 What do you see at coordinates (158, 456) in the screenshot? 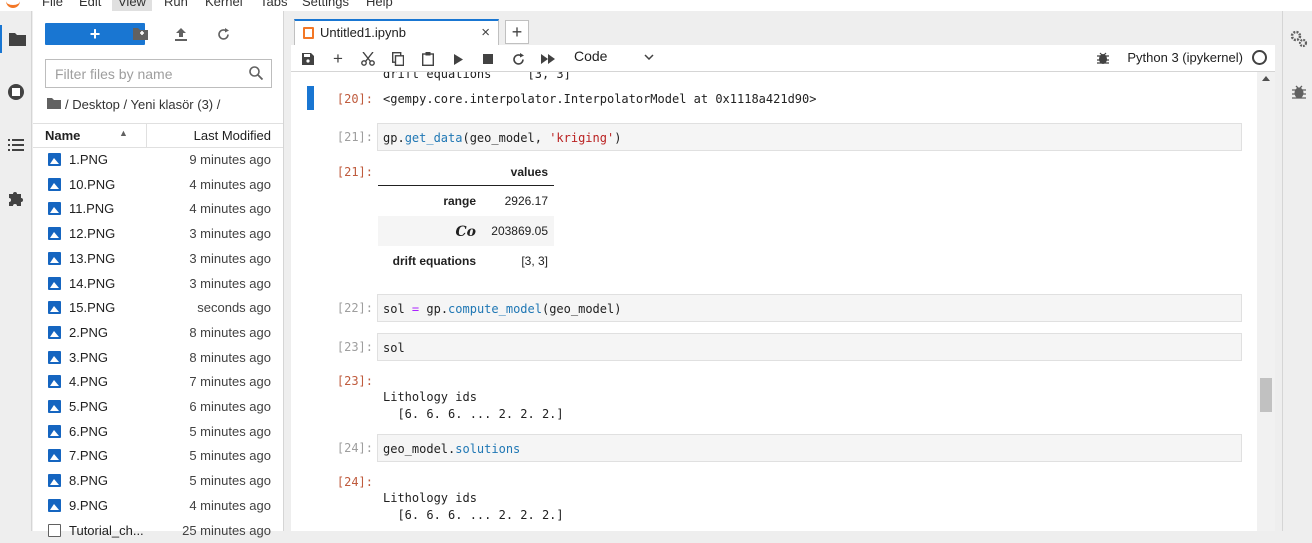
I see `file-list-item: 7.PNG5 minutes ago` at bounding box center [158, 456].